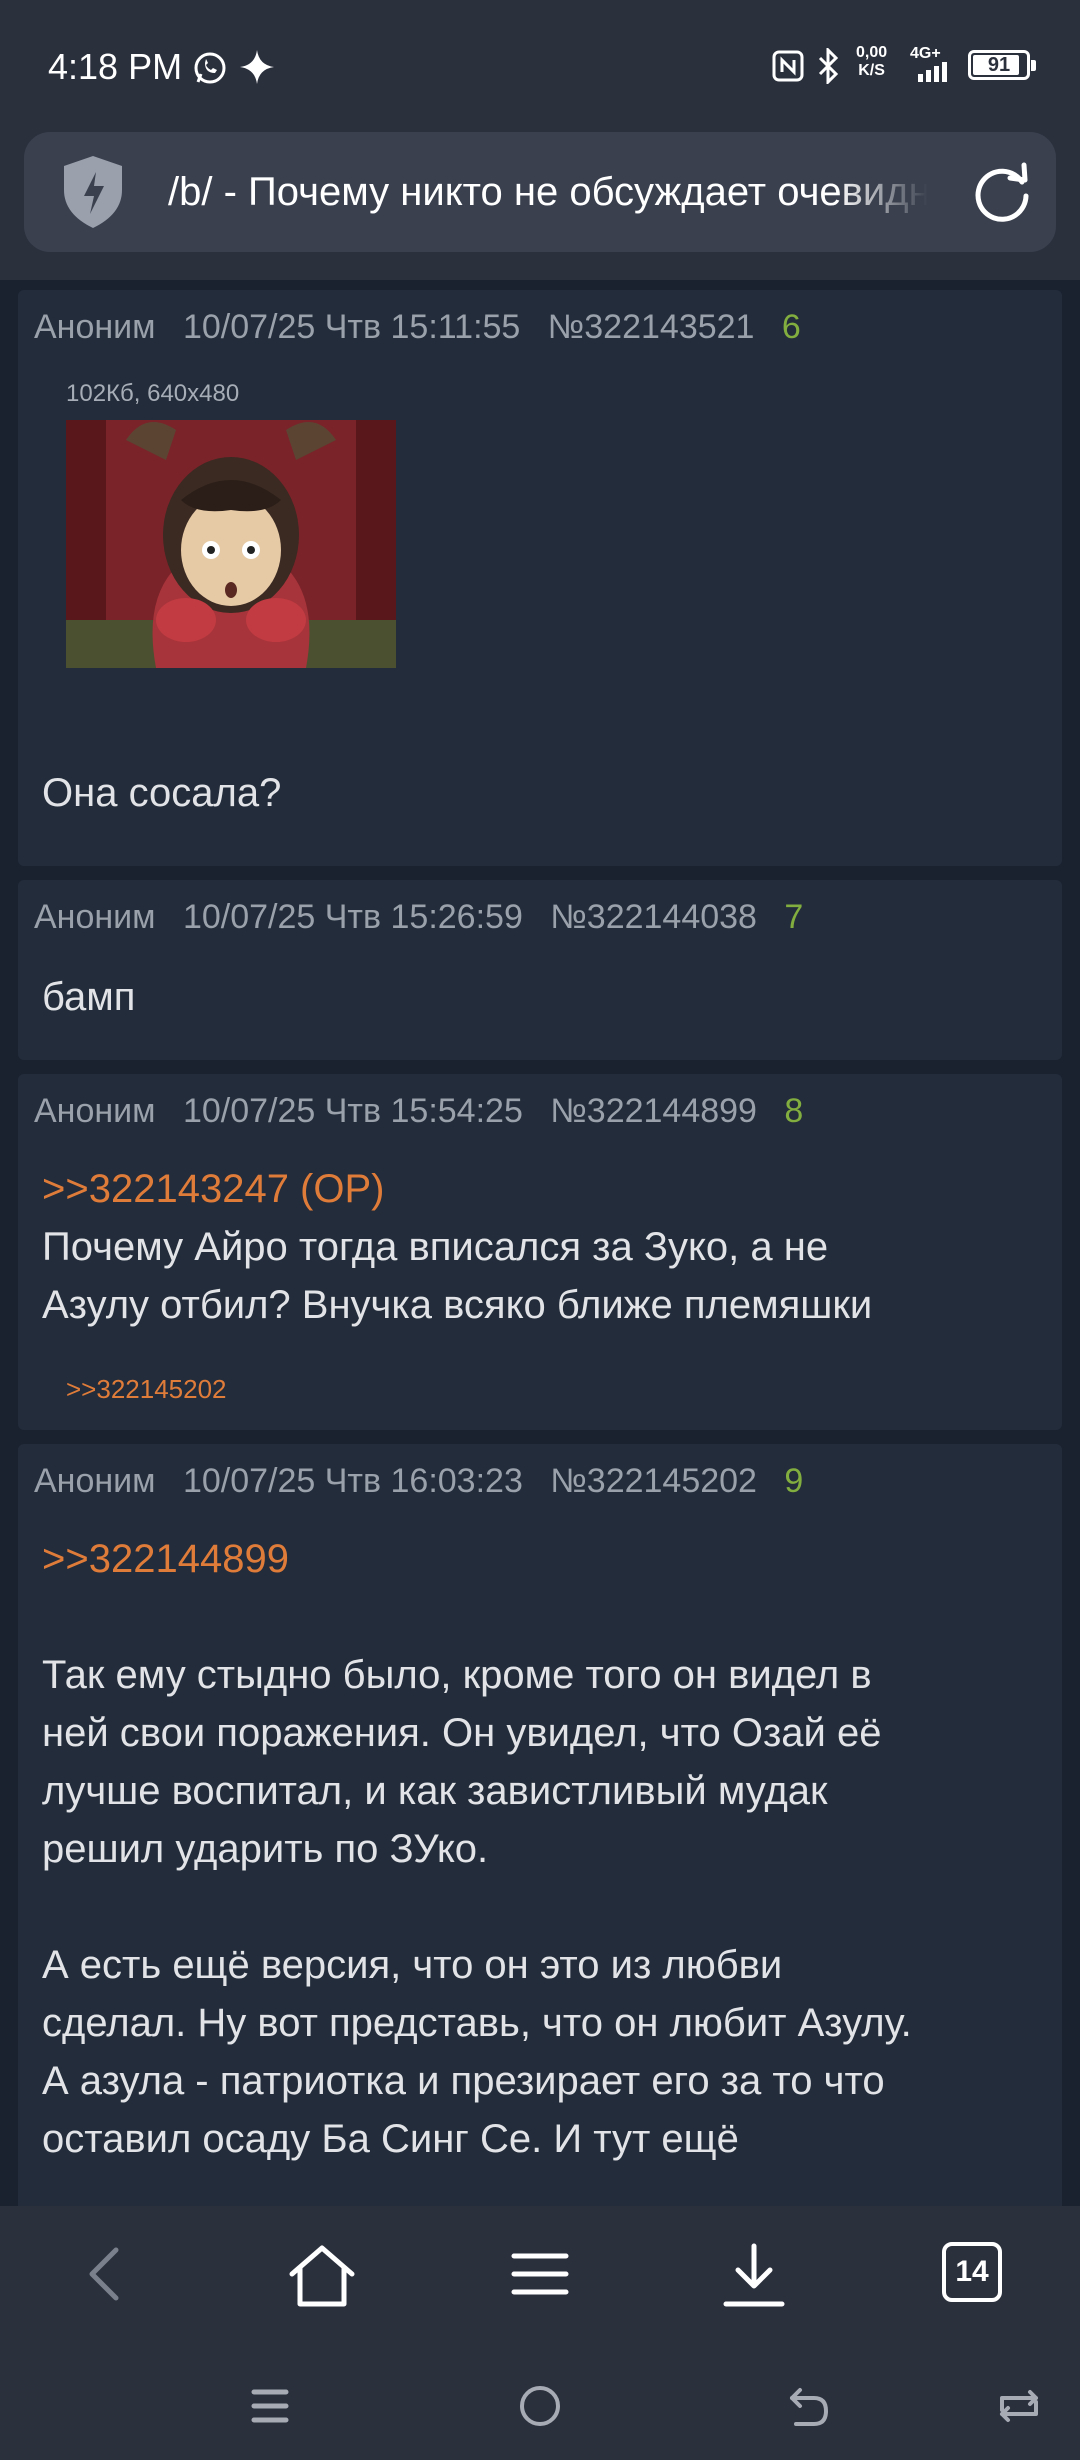 This screenshot has height=2460, width=1080. Describe the element at coordinates (412, 1965) in the screenshot. I see `post-text-line: А есть ещё версия, что он это из любви` at that location.